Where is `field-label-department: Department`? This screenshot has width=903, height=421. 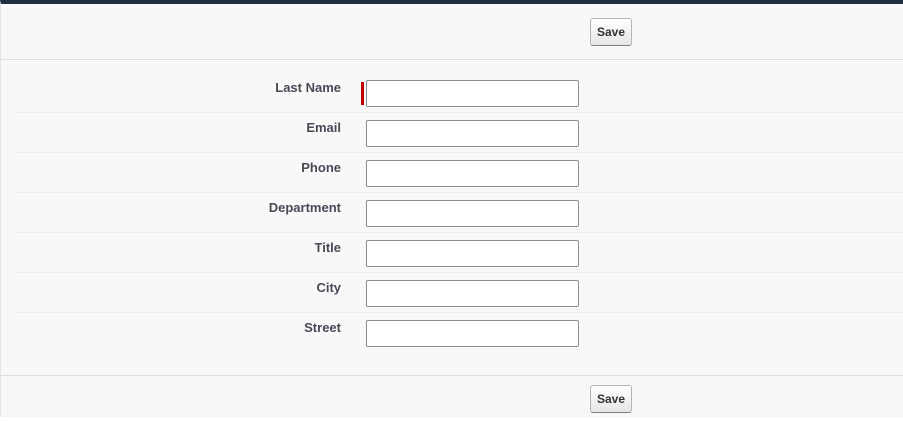 field-label-department: Department is located at coordinates (304, 207).